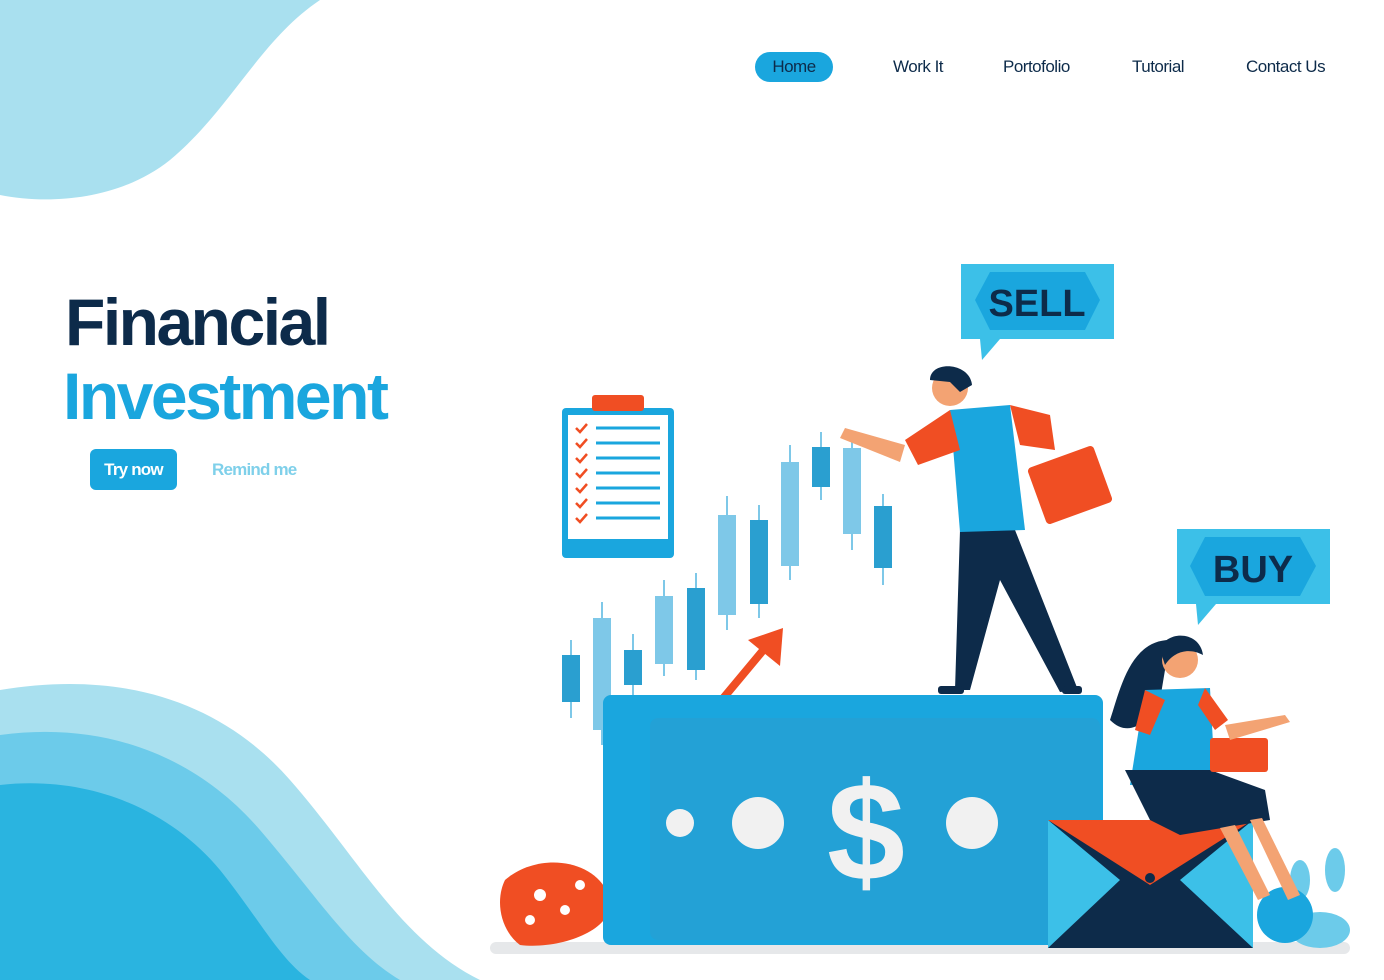 The height and width of the screenshot is (980, 1384). What do you see at coordinates (1036, 304) in the screenshot?
I see `sell-label: SELL` at bounding box center [1036, 304].